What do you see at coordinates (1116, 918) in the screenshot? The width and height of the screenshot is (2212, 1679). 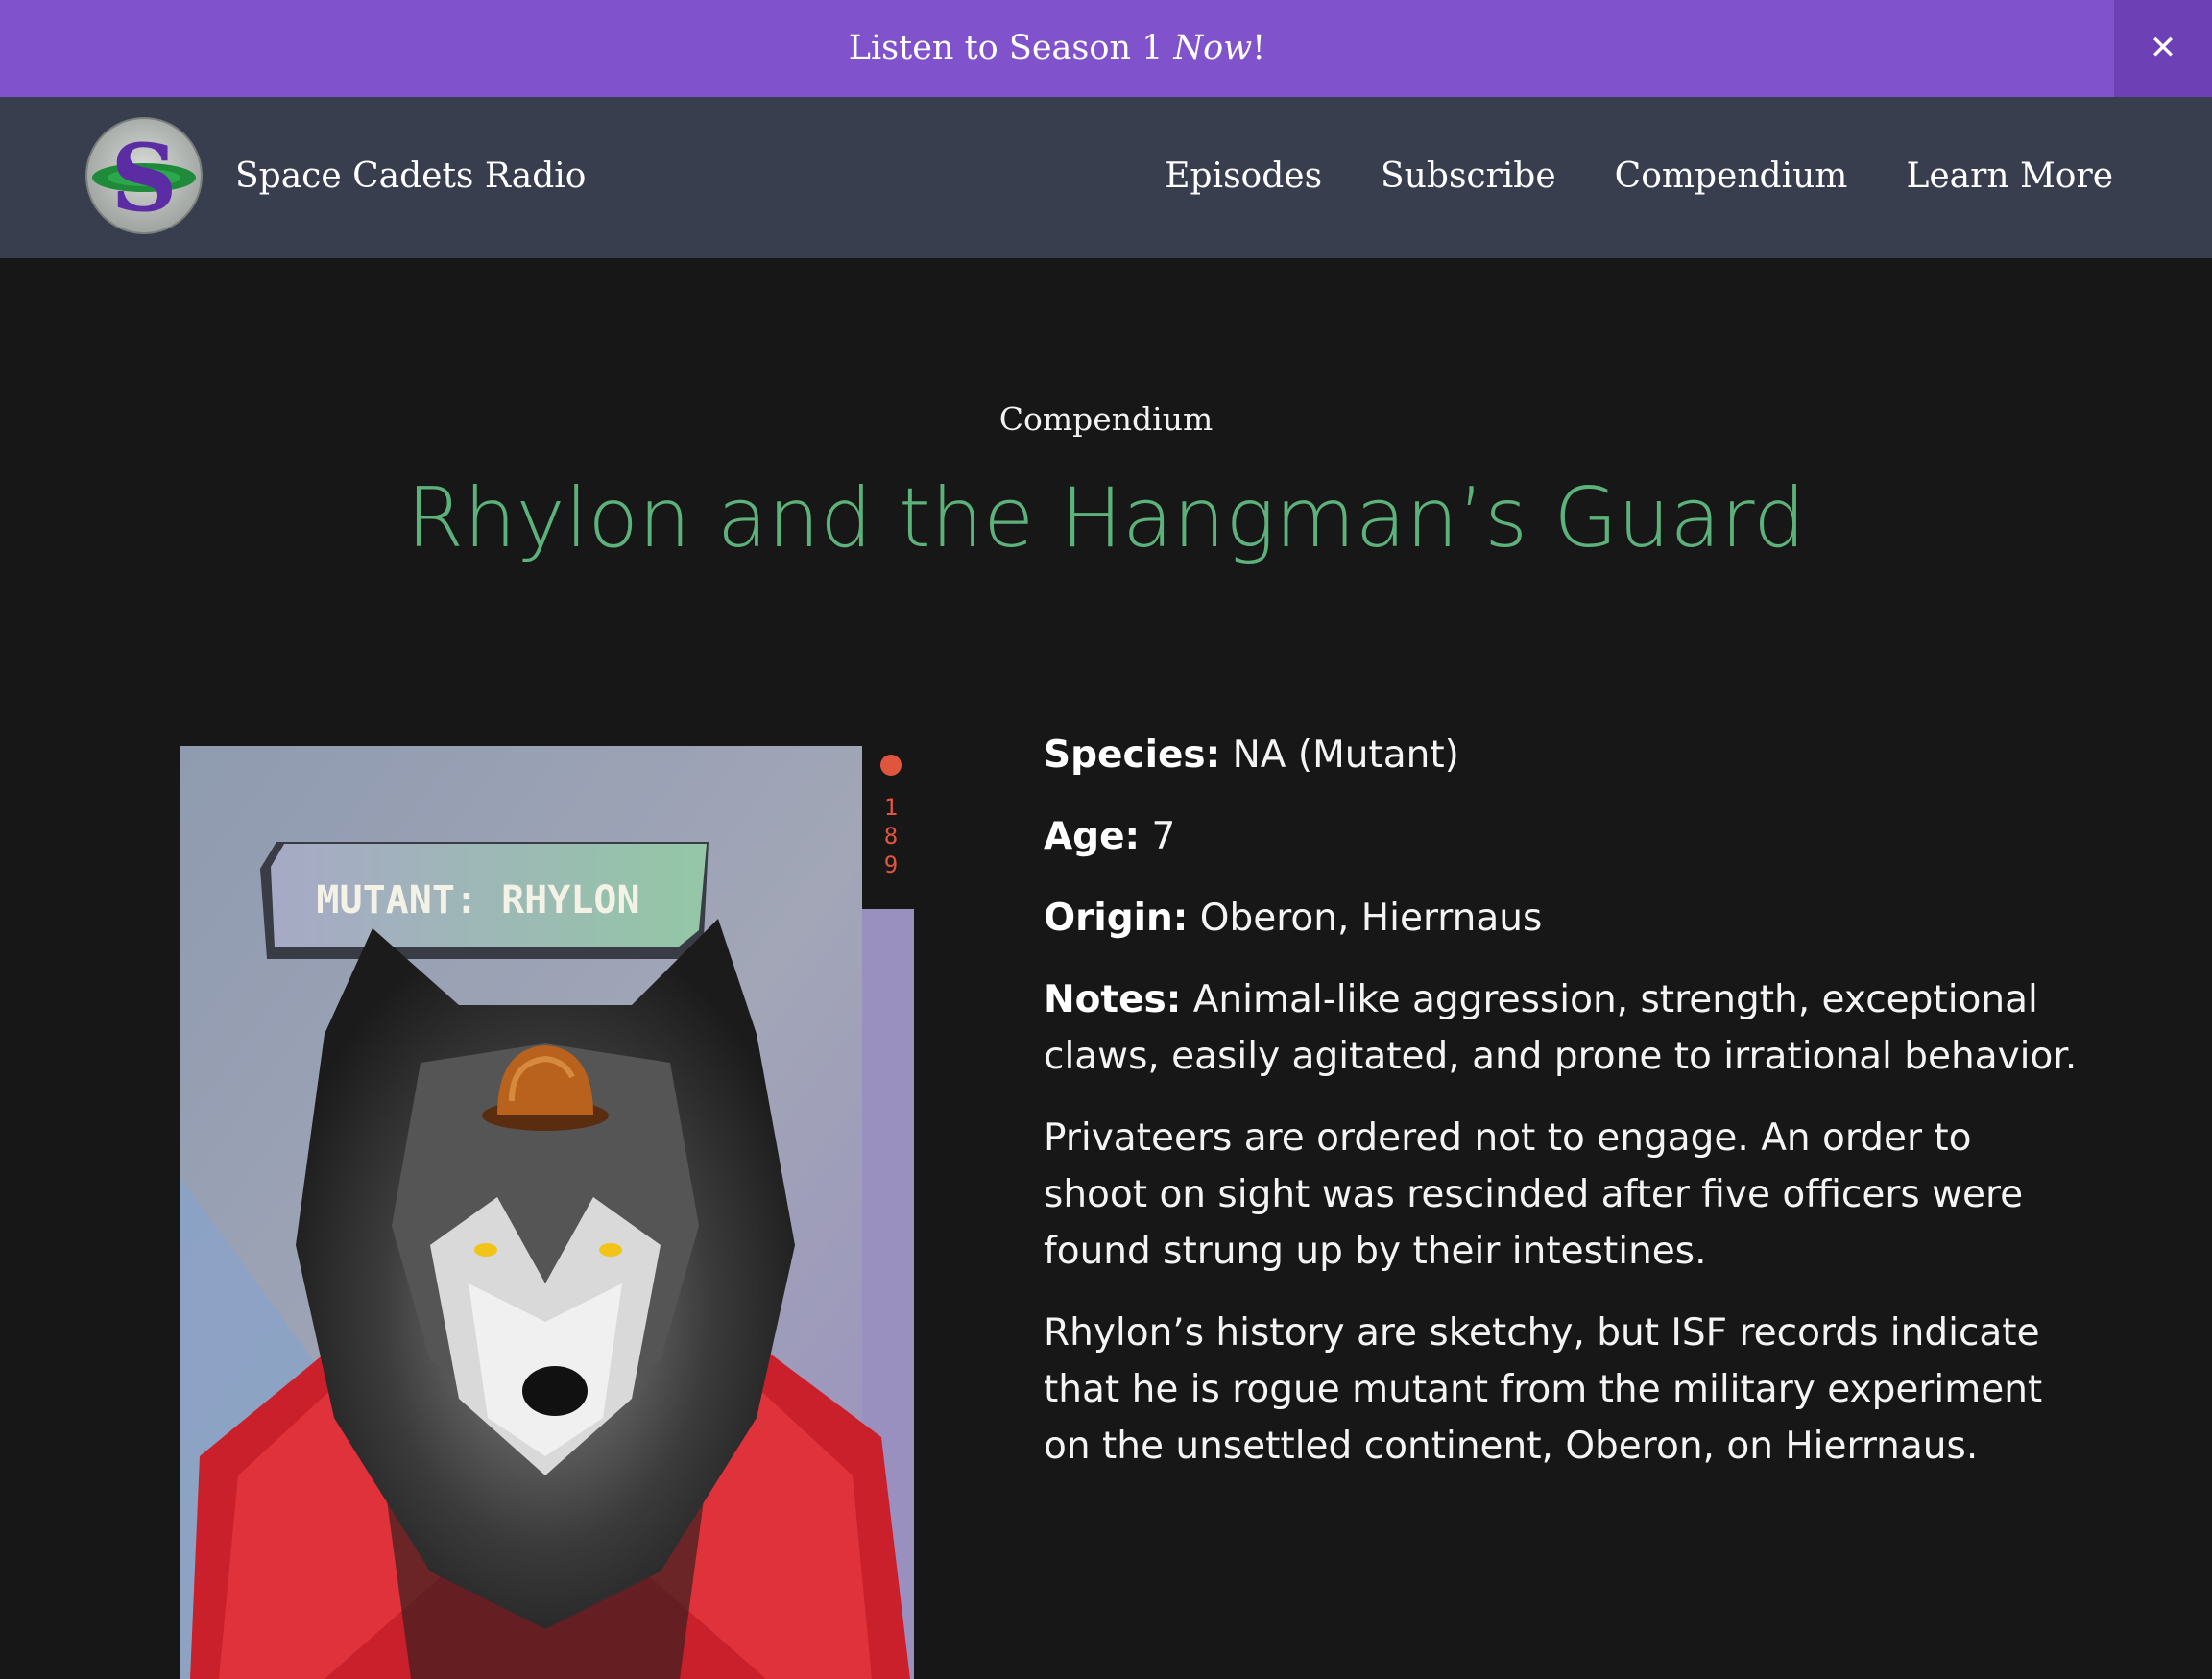 I see `origin-label: Origin:` at bounding box center [1116, 918].